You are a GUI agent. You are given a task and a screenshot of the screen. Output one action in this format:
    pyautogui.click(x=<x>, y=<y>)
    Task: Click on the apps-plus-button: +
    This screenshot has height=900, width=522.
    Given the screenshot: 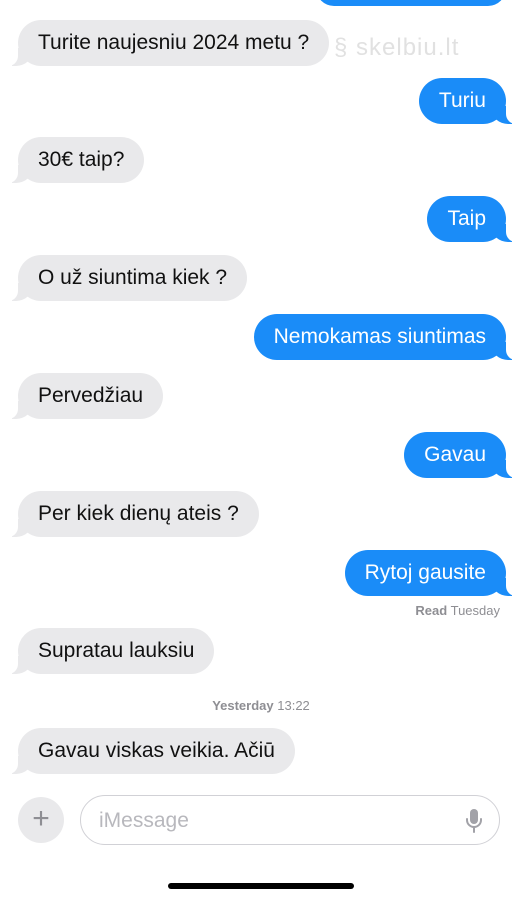 What is the action you would take?
    pyautogui.click(x=41, y=820)
    